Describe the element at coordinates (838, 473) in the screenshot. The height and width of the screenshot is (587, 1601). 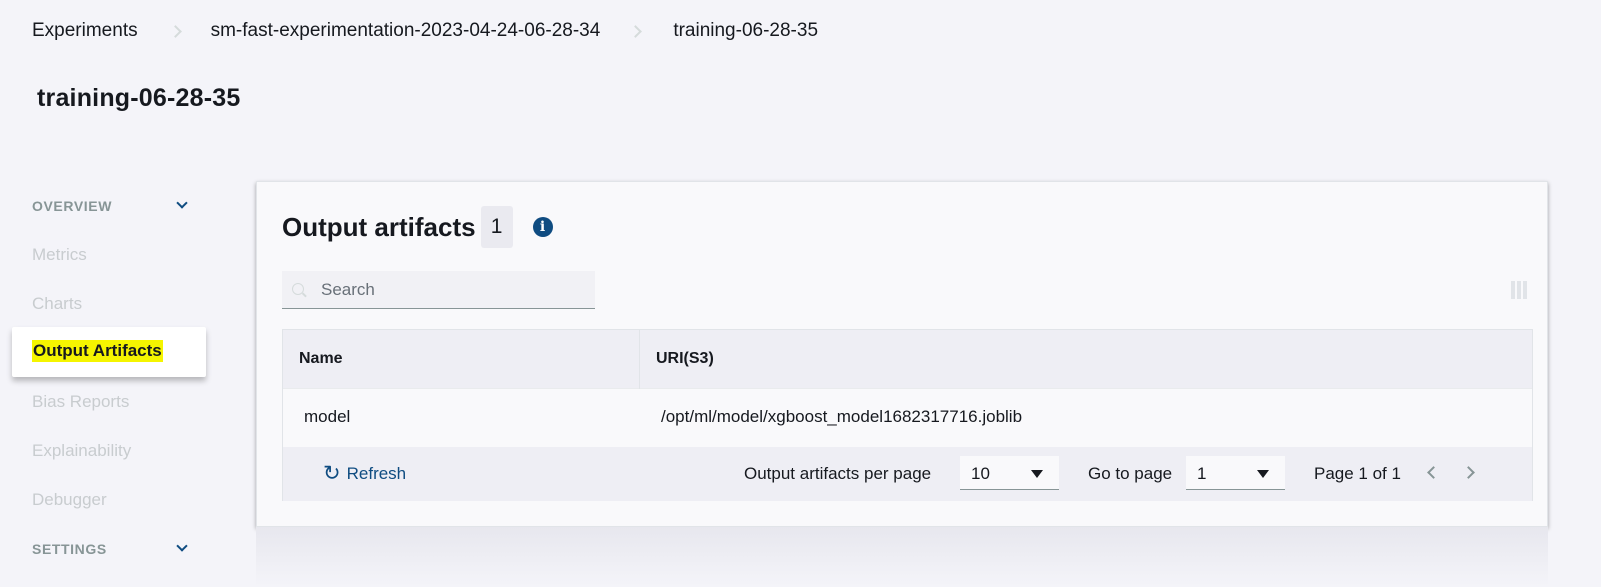
I see `per-page-label: Output artifacts per page` at that location.